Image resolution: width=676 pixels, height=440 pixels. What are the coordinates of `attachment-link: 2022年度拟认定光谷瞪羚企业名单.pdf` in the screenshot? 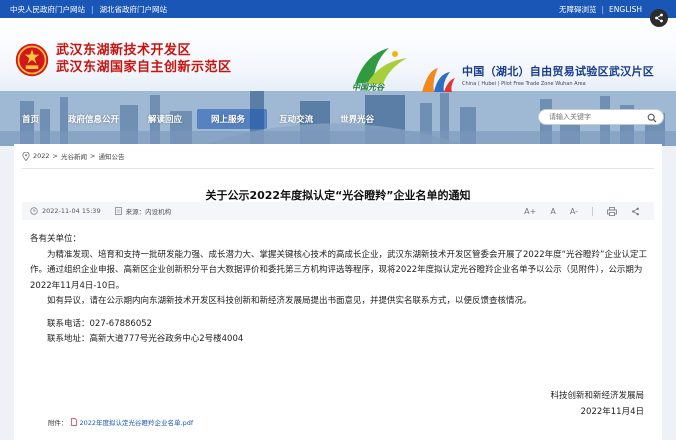 It's located at (137, 422).